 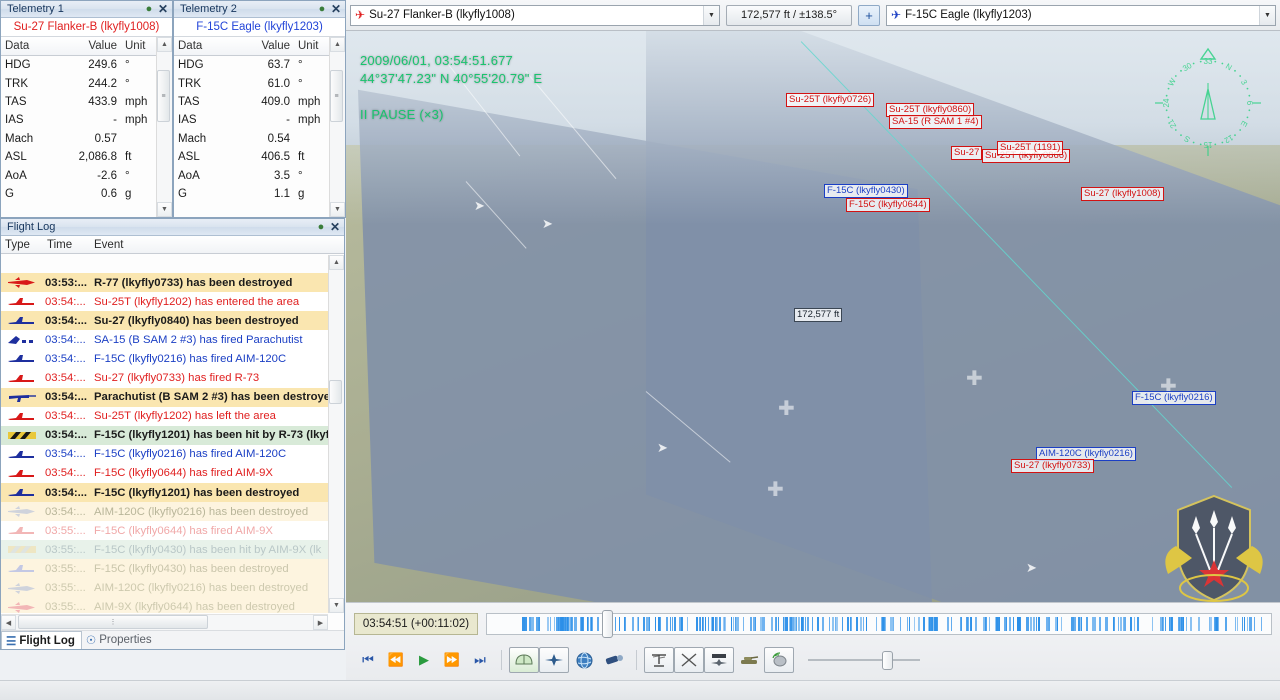 What do you see at coordinates (879, 624) in the screenshot?
I see `timeline-scrubber` at bounding box center [879, 624].